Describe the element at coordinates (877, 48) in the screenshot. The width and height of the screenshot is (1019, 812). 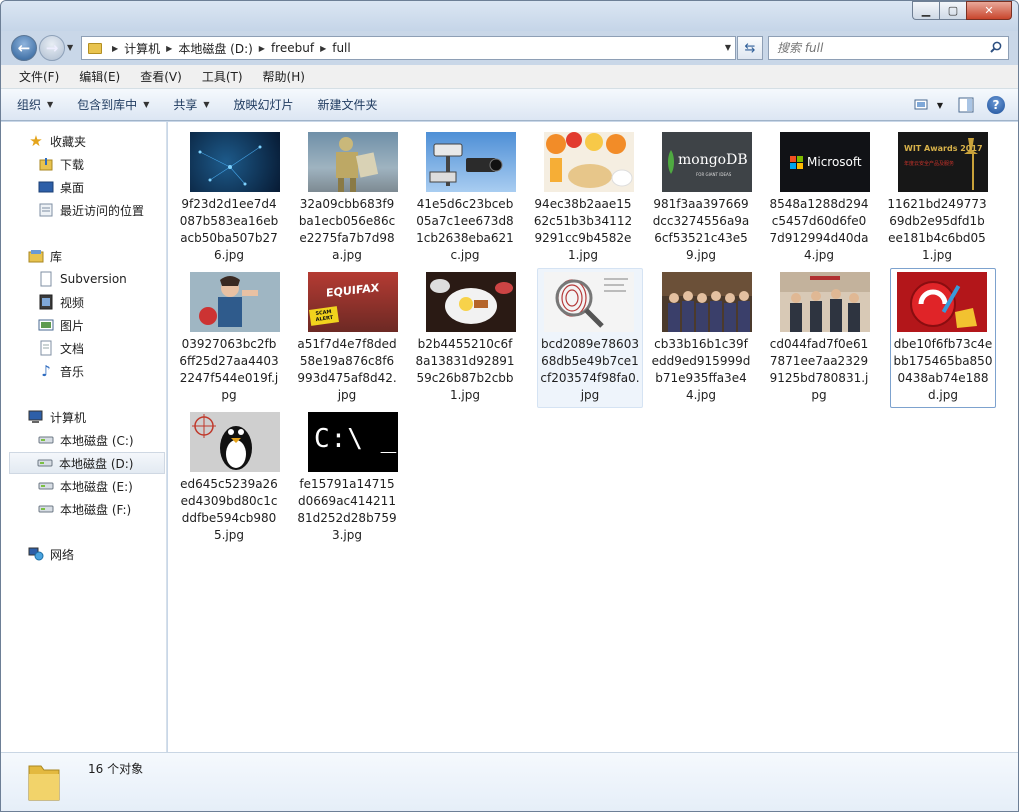
I see `search-input` at that location.